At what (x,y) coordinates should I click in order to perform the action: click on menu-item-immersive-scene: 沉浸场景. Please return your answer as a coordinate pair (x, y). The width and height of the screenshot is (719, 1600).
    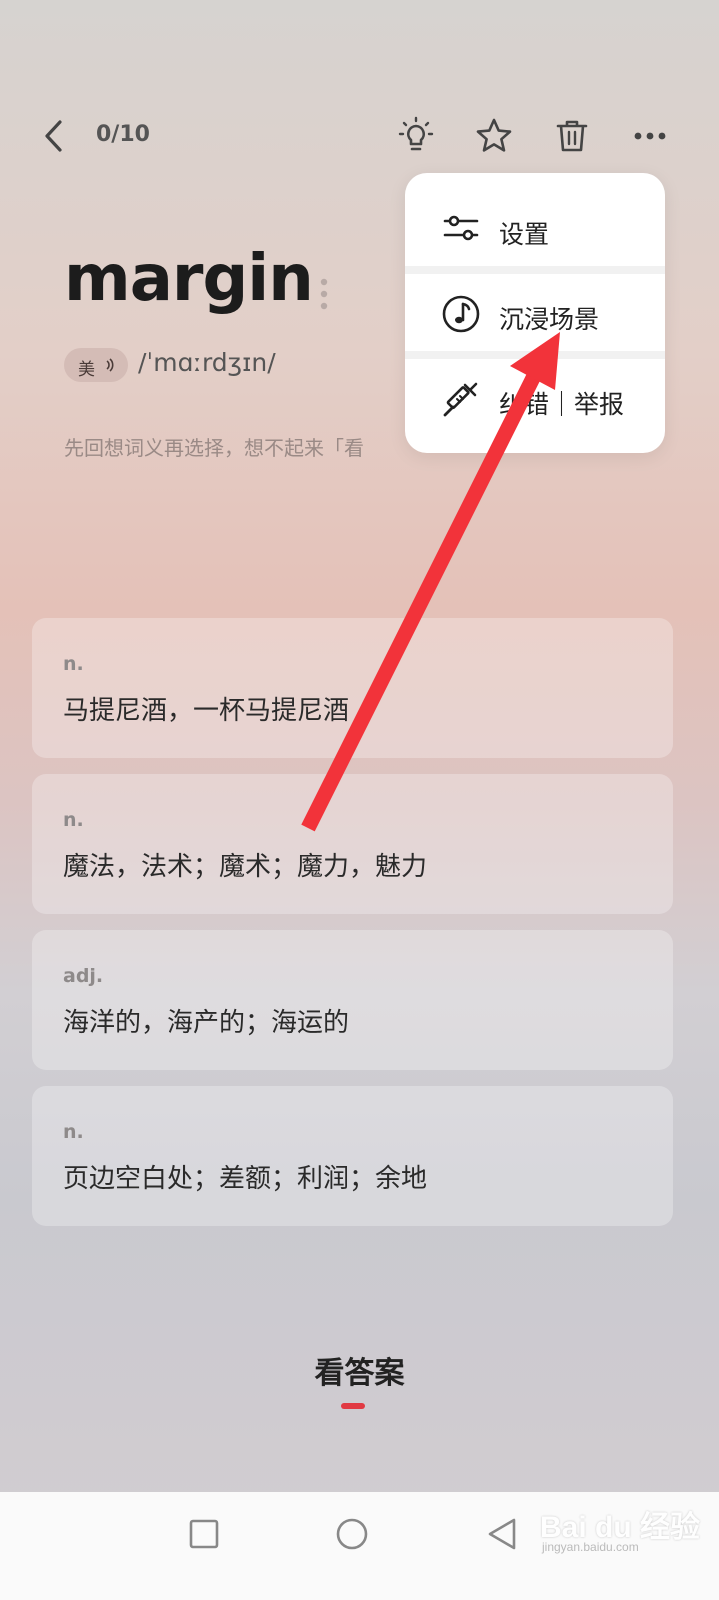
    Looking at the image, I should click on (535, 314).